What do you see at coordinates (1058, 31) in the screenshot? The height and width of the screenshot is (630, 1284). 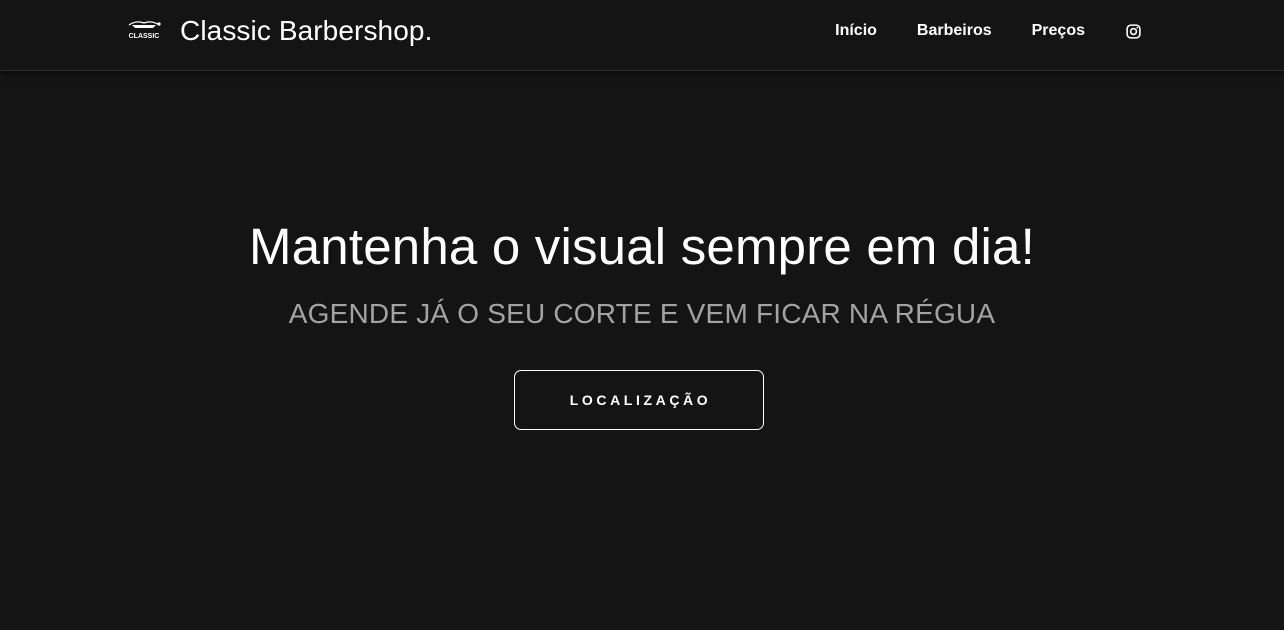 I see `nav-link-precos: Preços` at bounding box center [1058, 31].